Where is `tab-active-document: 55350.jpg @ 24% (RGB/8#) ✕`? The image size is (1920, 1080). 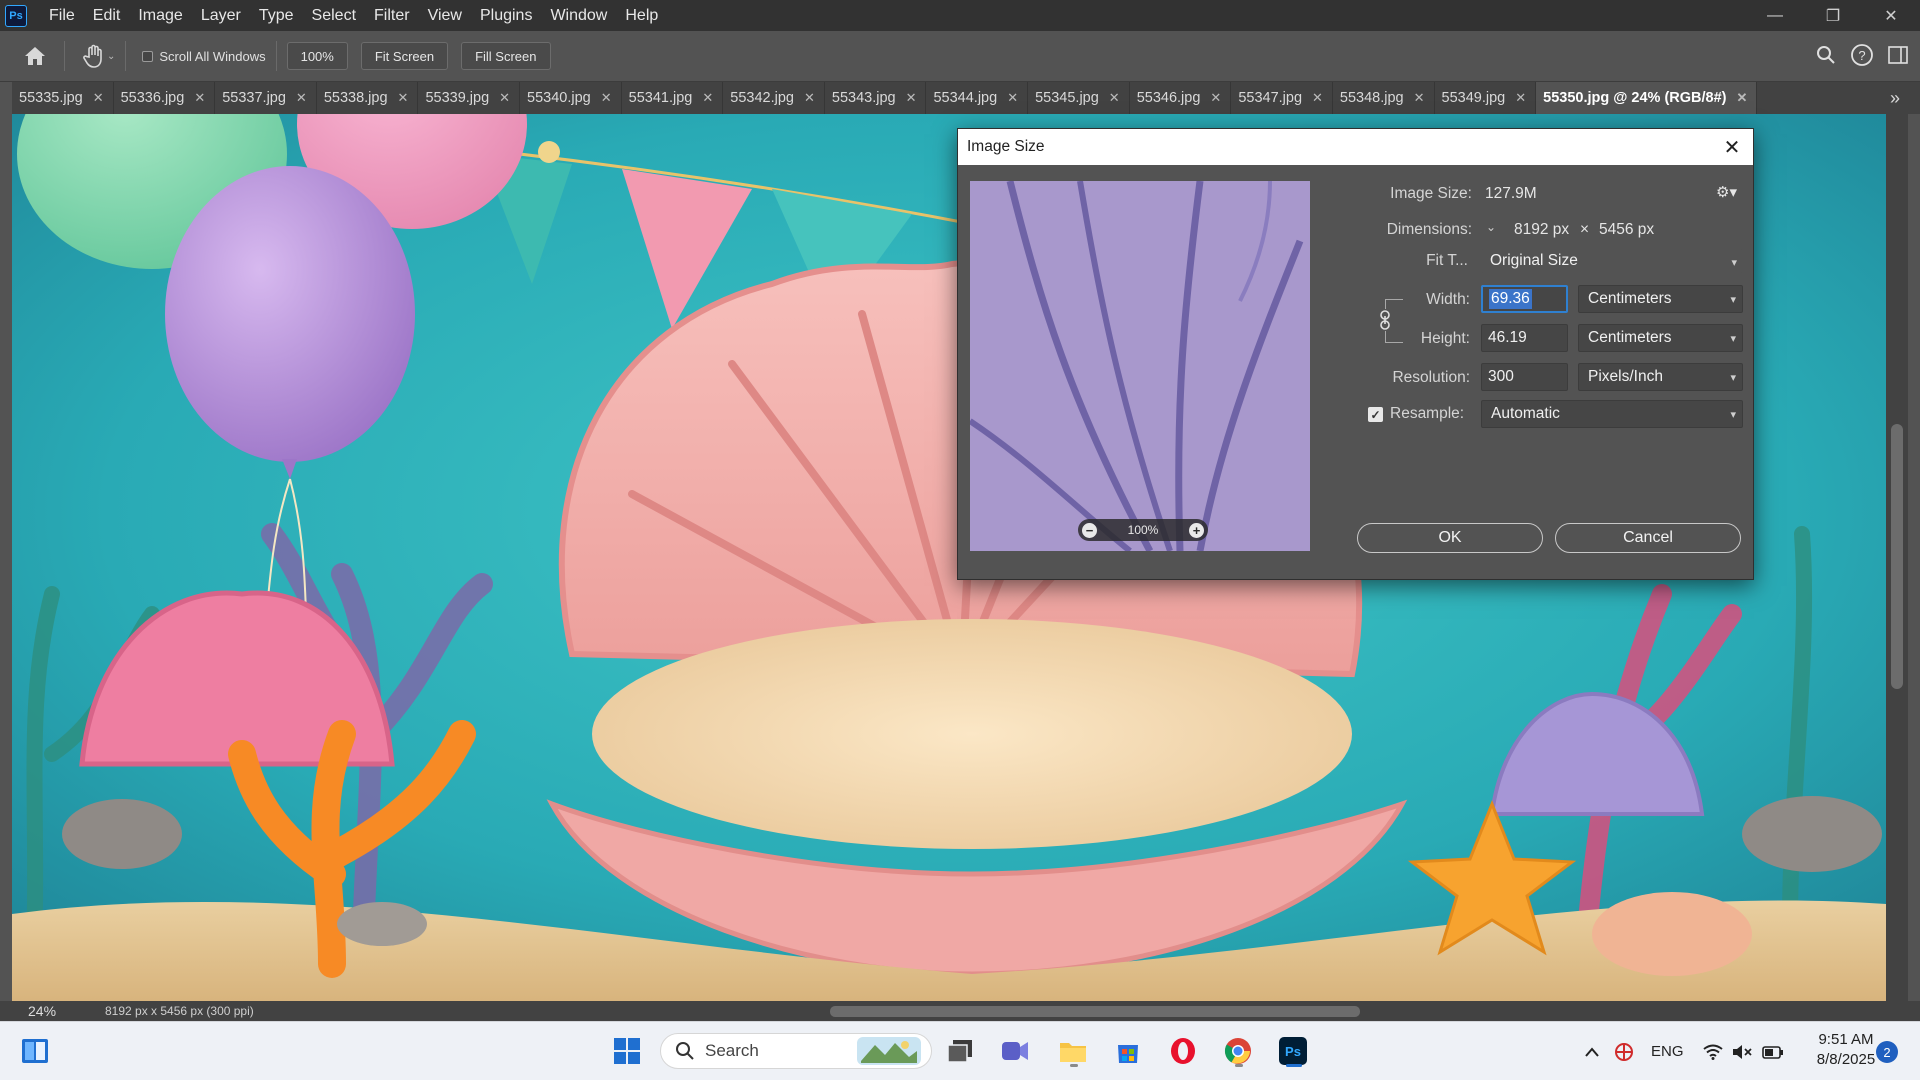
tab-active-document: 55350.jpg @ 24% (RGB/8#) ✕ is located at coordinates (1647, 98).